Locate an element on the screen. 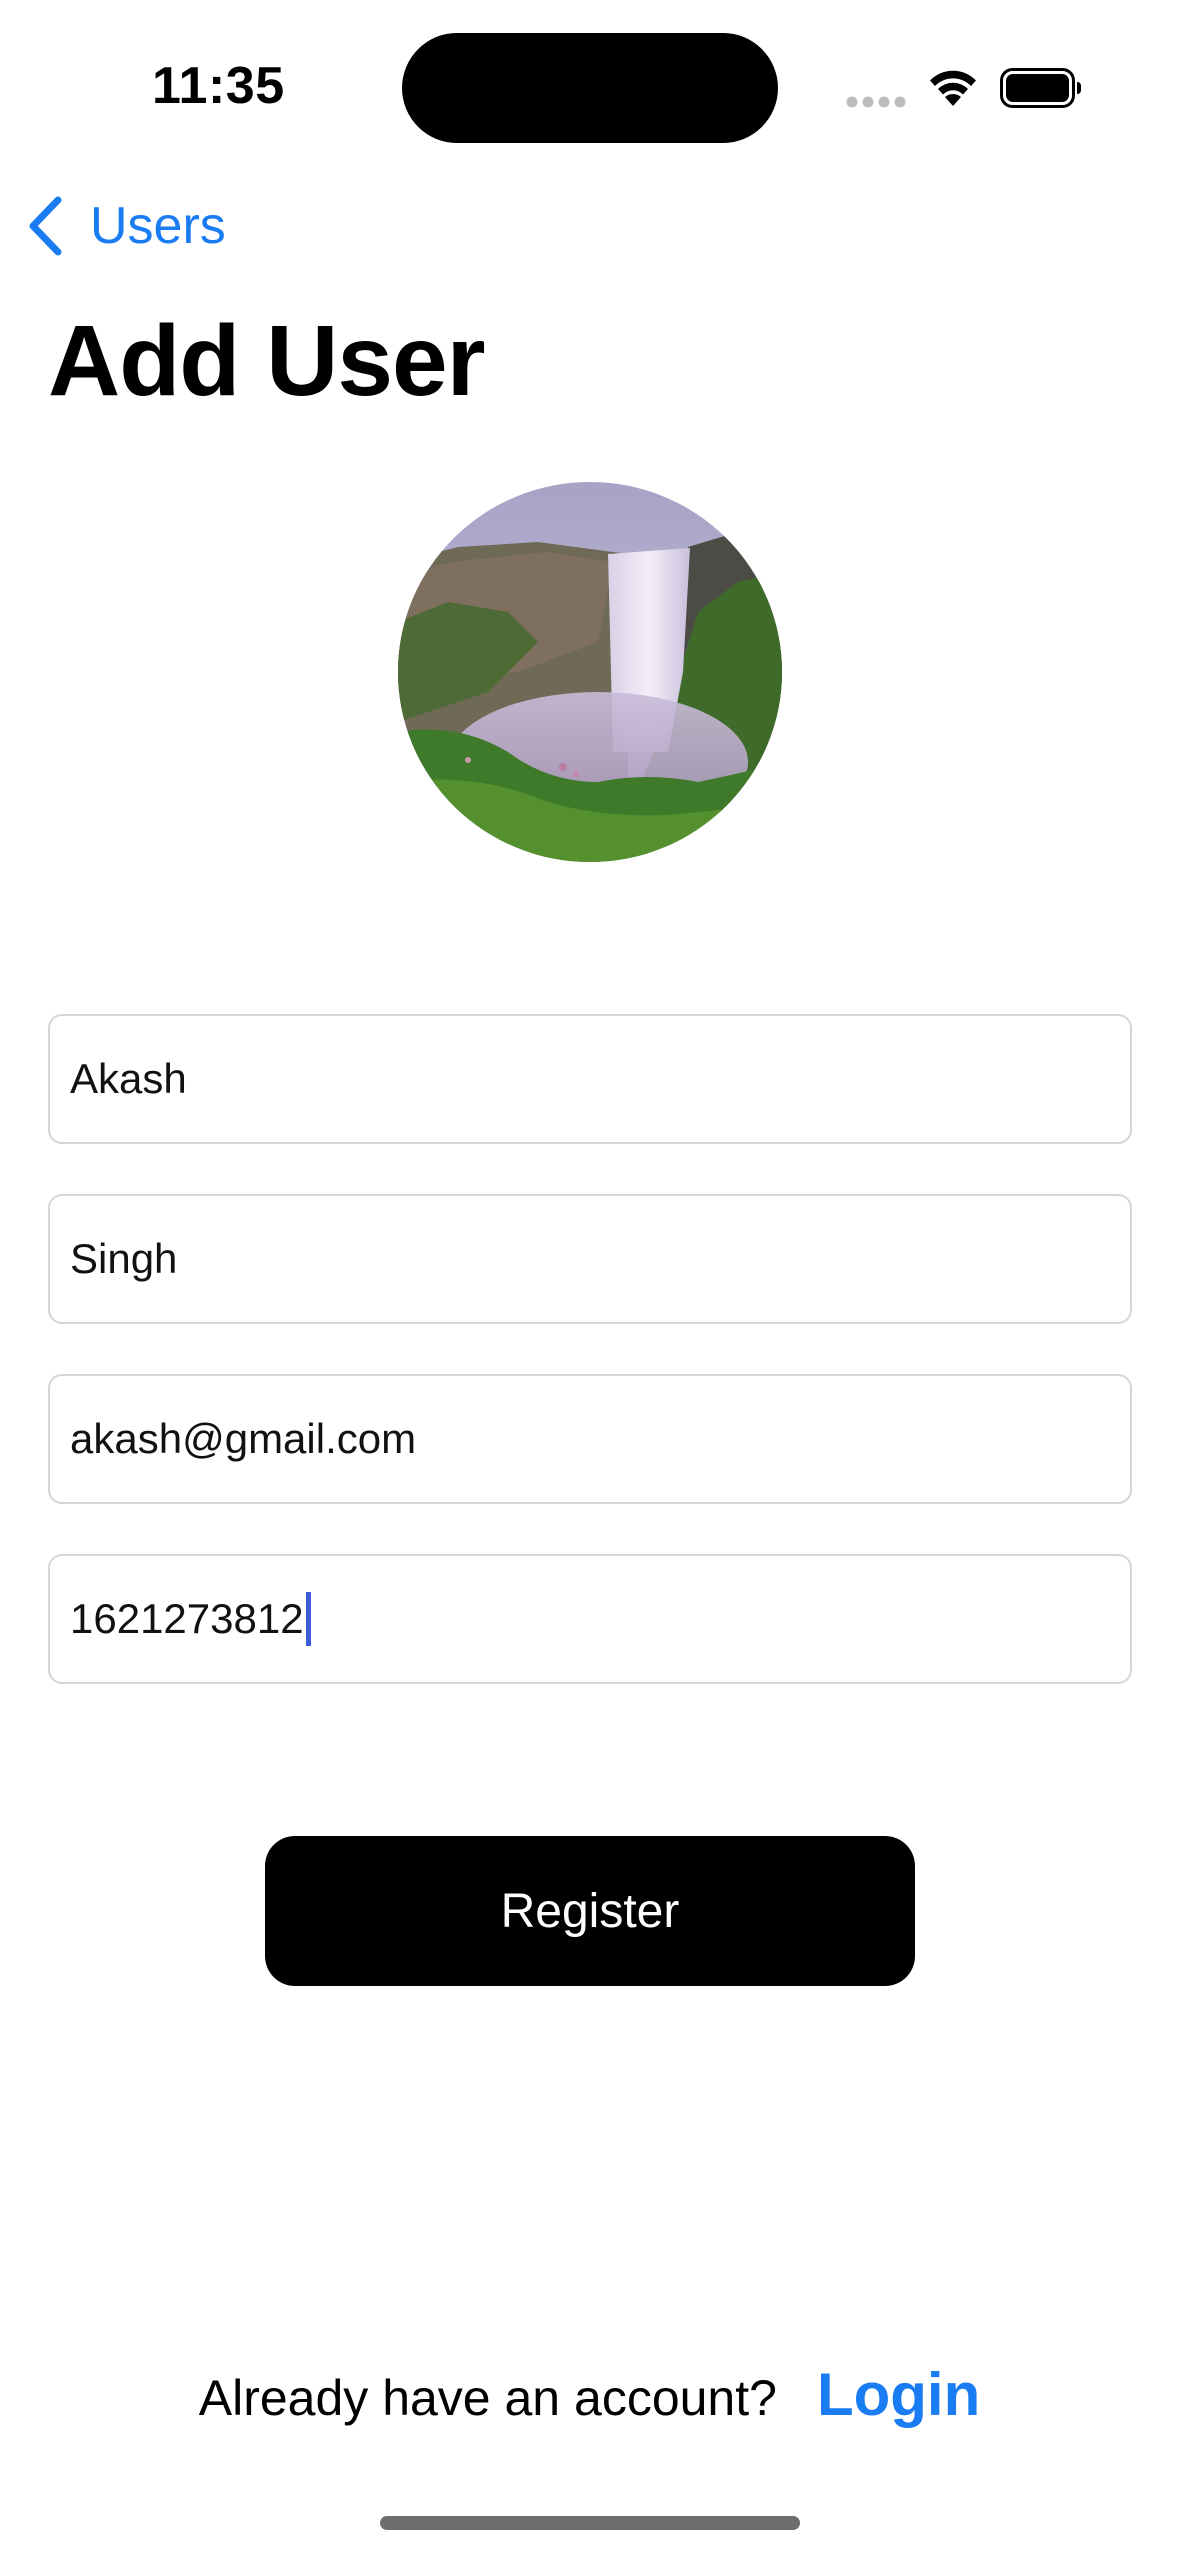 The width and height of the screenshot is (1179, 2556). home-indicator is located at coordinates (590, 2523).